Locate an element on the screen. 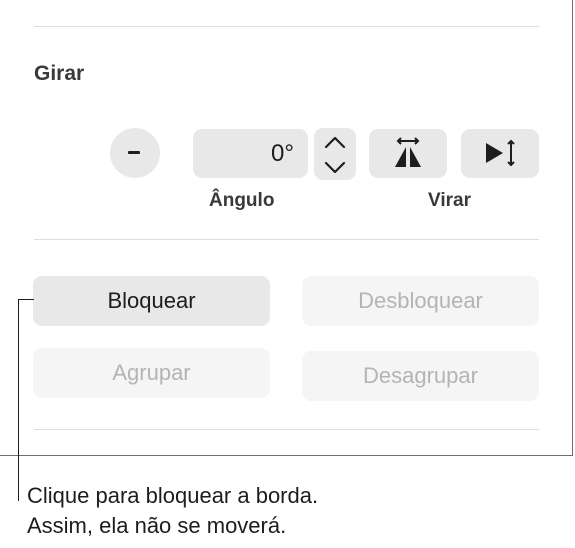 Image resolution: width=575 pixels, height=548 pixels. rotate-dial-icon is located at coordinates (134, 152).